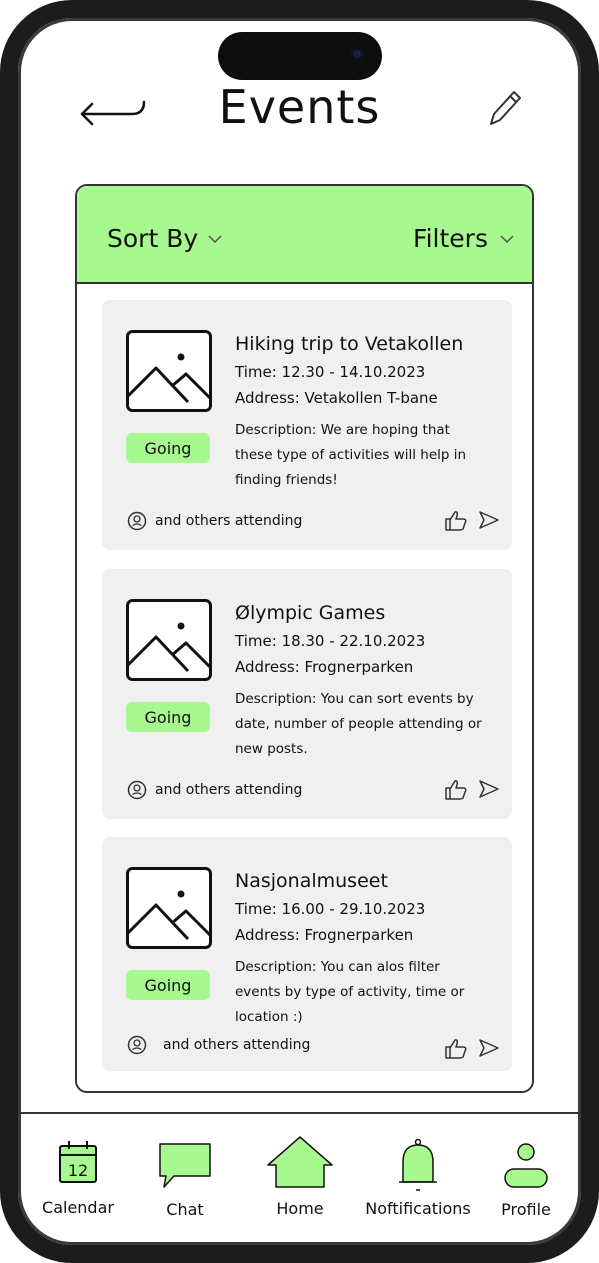 The width and height of the screenshot is (599, 1263). I want to click on nav-divider, so click(299, 1113).